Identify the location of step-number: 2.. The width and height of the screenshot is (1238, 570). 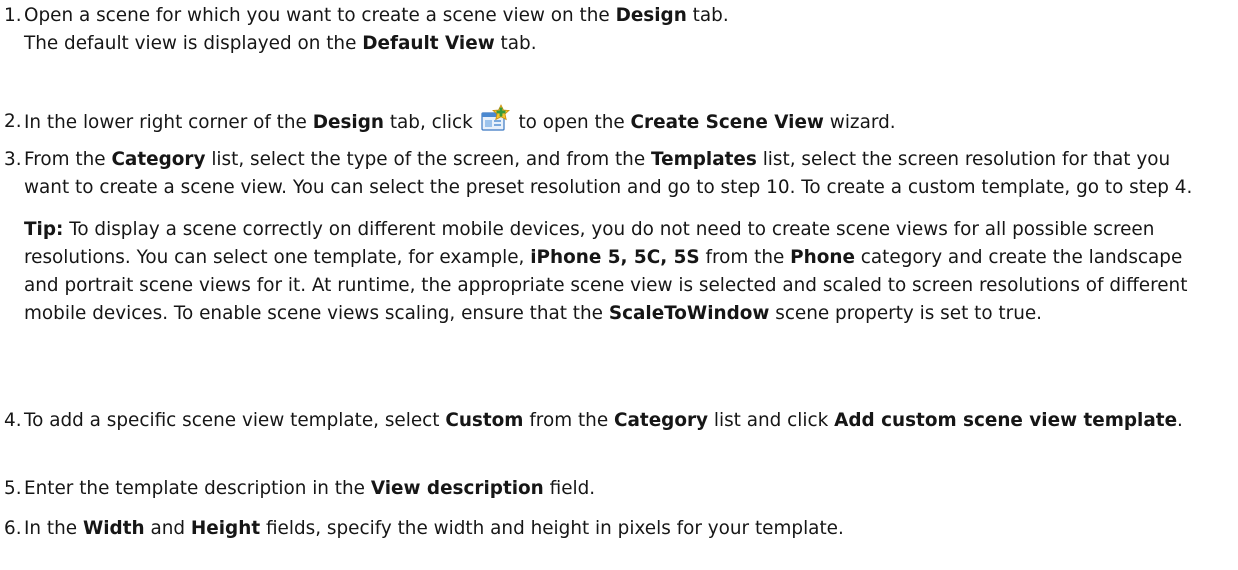
(13, 121).